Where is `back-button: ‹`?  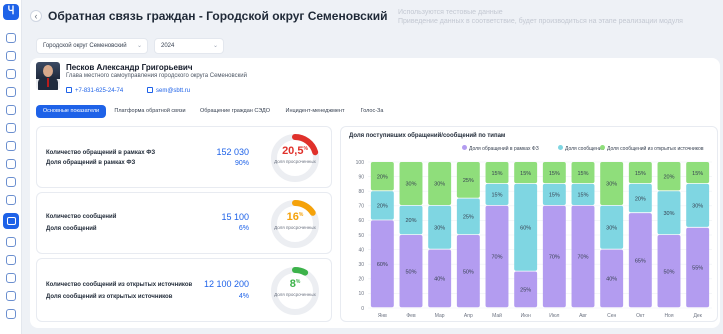 back-button: ‹ is located at coordinates (36, 16).